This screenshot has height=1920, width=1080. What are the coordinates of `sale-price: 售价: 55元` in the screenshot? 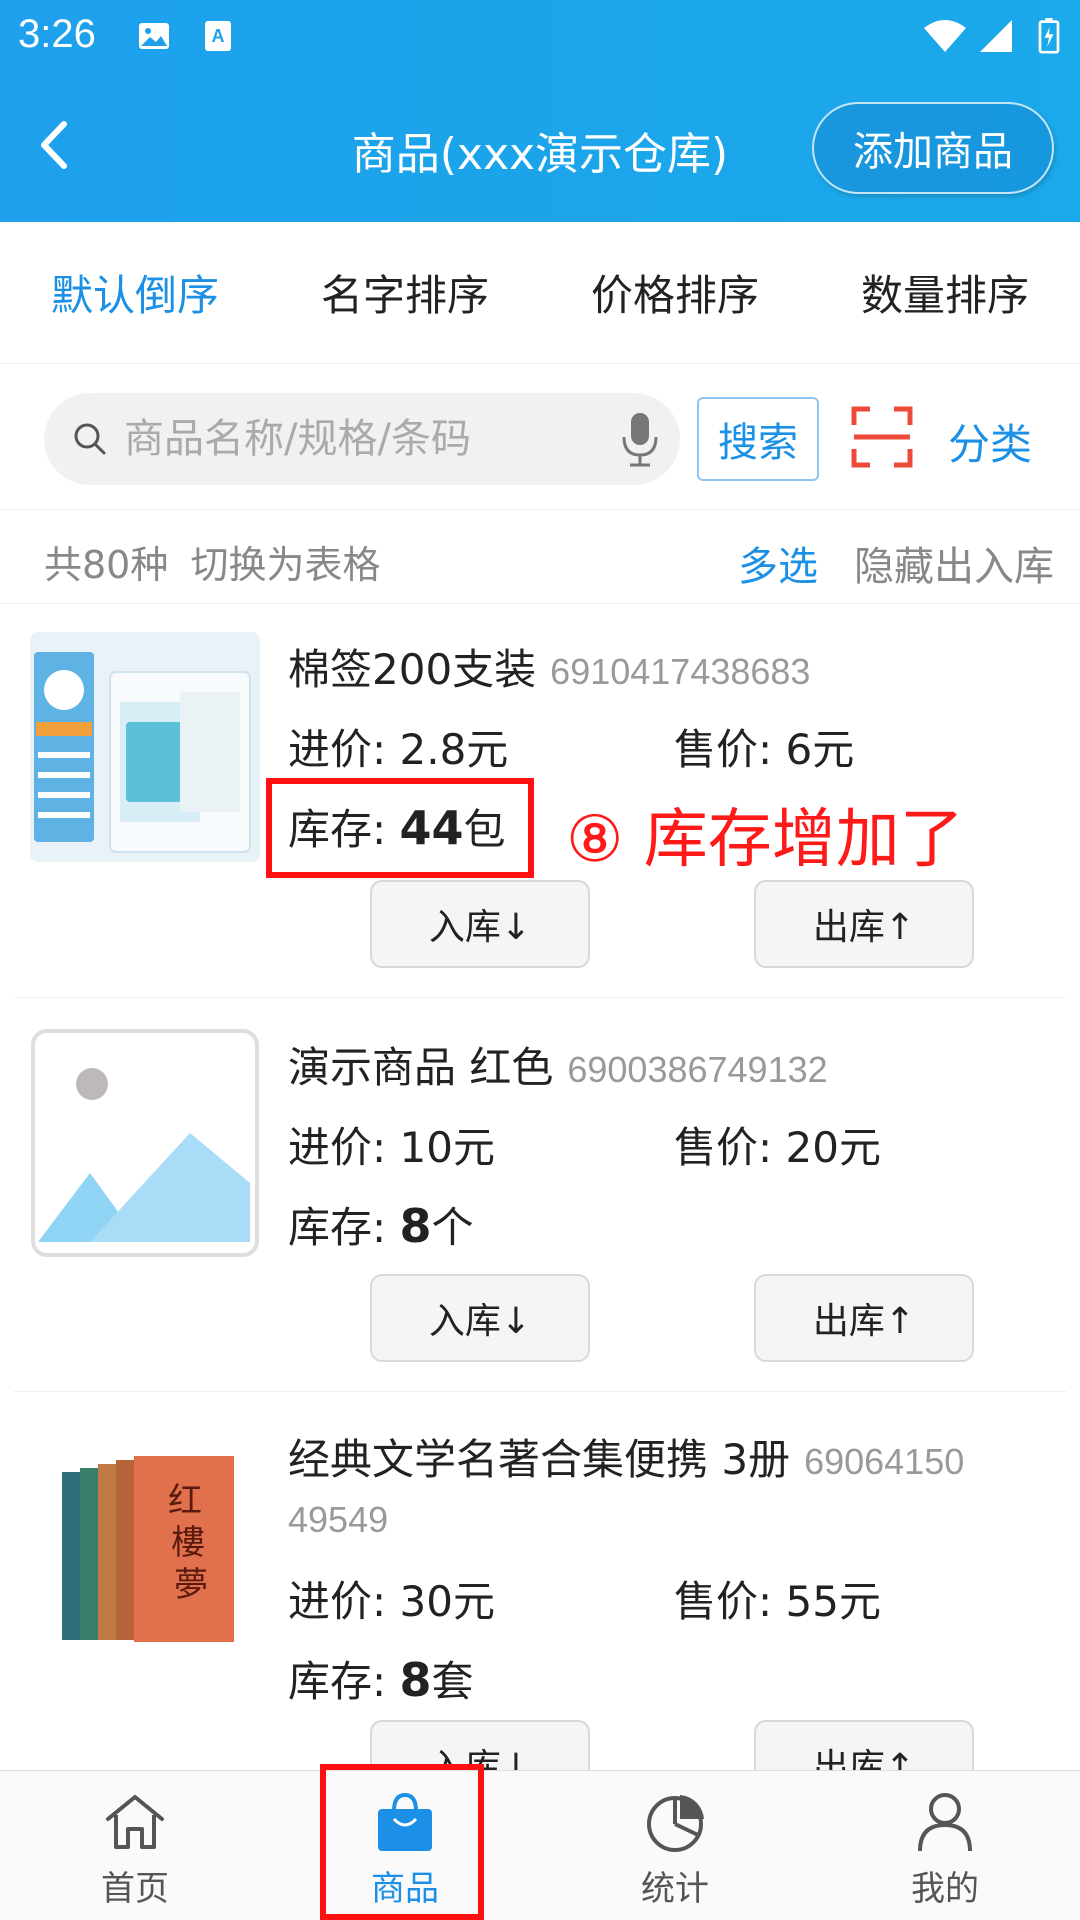 It's located at (777, 1598).